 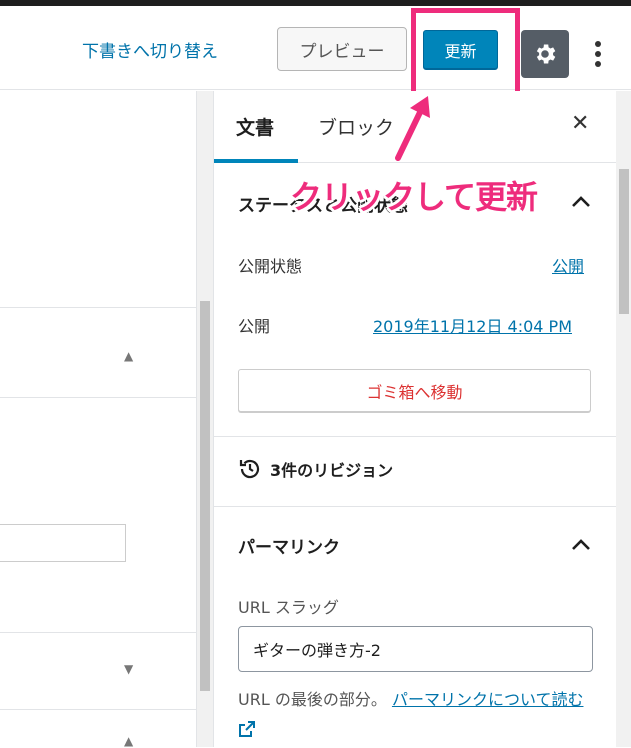 I want to click on revisions-link: 3件のリビジョン, so click(x=315, y=469).